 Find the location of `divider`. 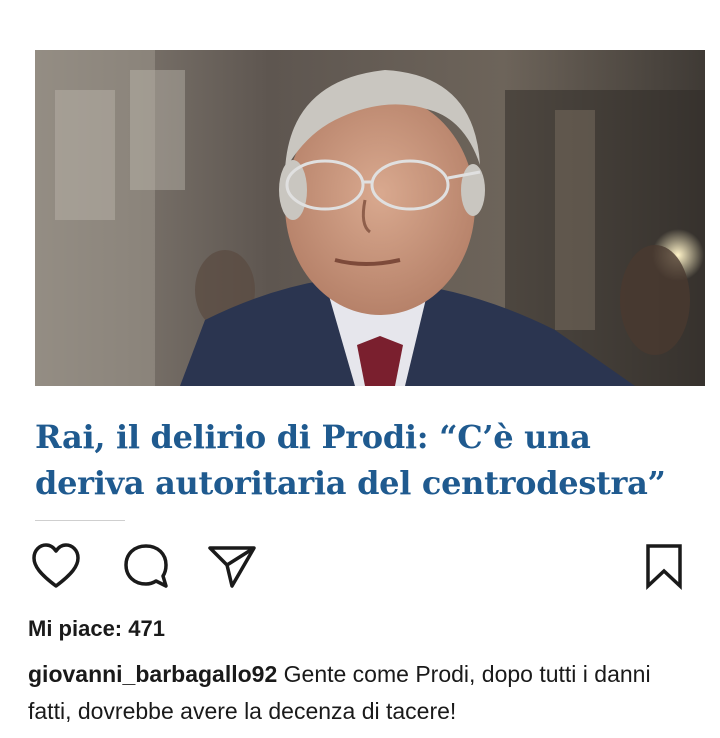

divider is located at coordinates (80, 520).